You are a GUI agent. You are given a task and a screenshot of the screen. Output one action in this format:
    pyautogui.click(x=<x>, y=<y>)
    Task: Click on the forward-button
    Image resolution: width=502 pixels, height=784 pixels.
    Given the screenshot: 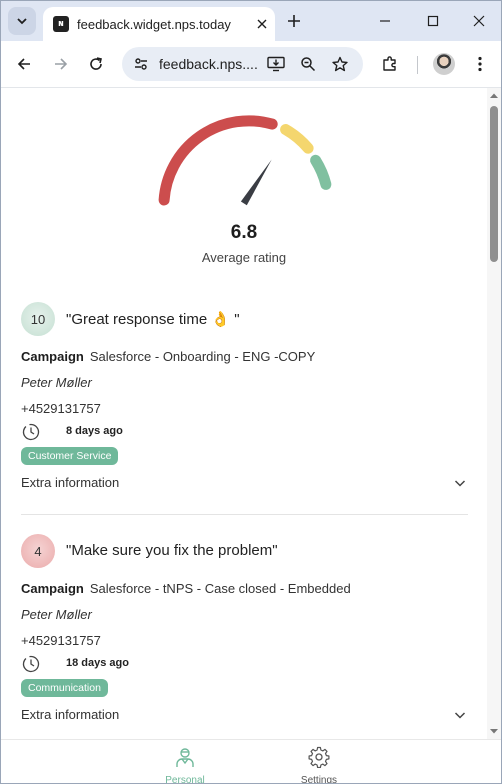 What is the action you would take?
    pyautogui.click(x=61, y=64)
    